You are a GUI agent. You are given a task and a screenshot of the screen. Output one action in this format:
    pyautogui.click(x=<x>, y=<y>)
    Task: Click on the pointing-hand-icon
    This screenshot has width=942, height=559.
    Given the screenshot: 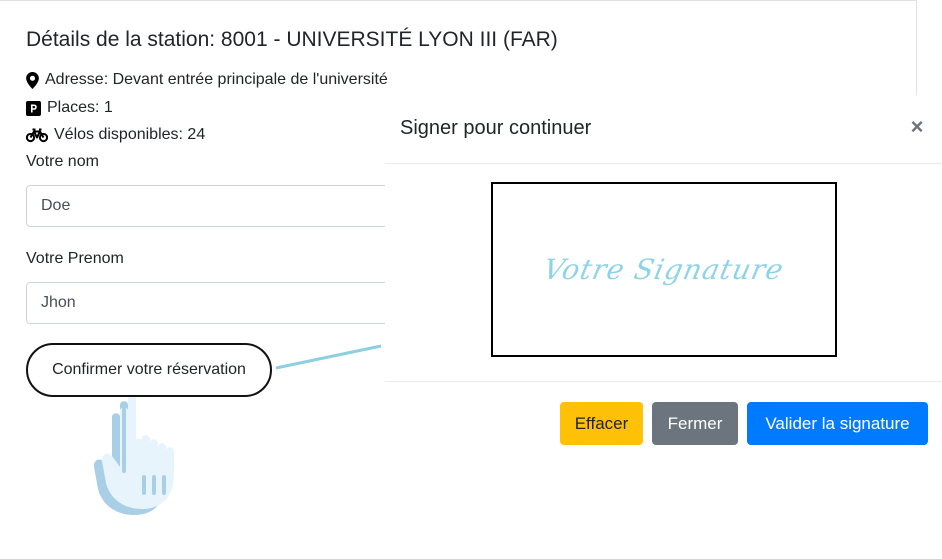 What is the action you would take?
    pyautogui.click(x=133, y=456)
    